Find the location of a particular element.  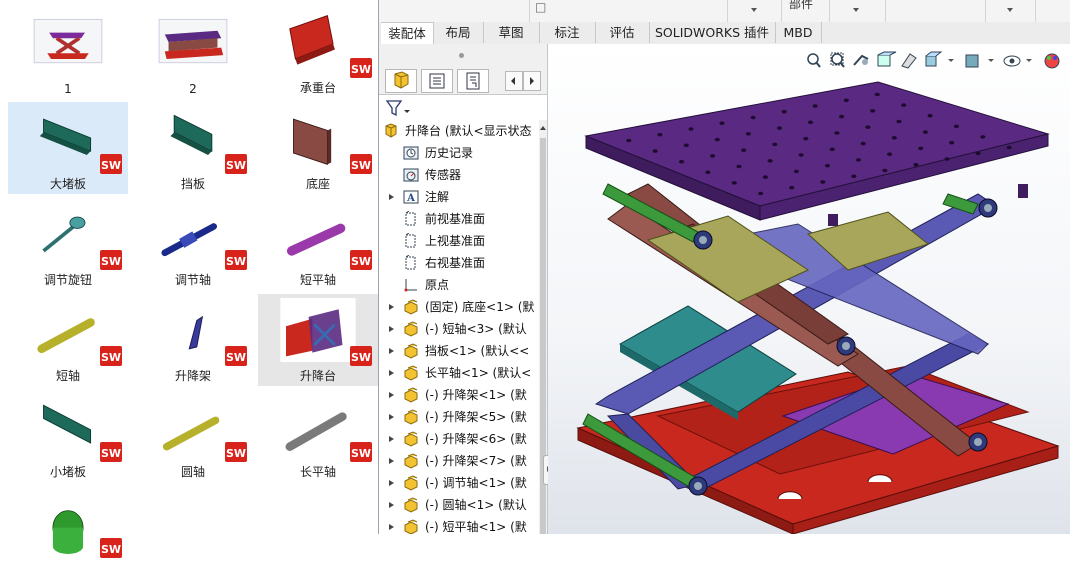

tree-node: 长平轴<1> (默认< is located at coordinates (459, 373).